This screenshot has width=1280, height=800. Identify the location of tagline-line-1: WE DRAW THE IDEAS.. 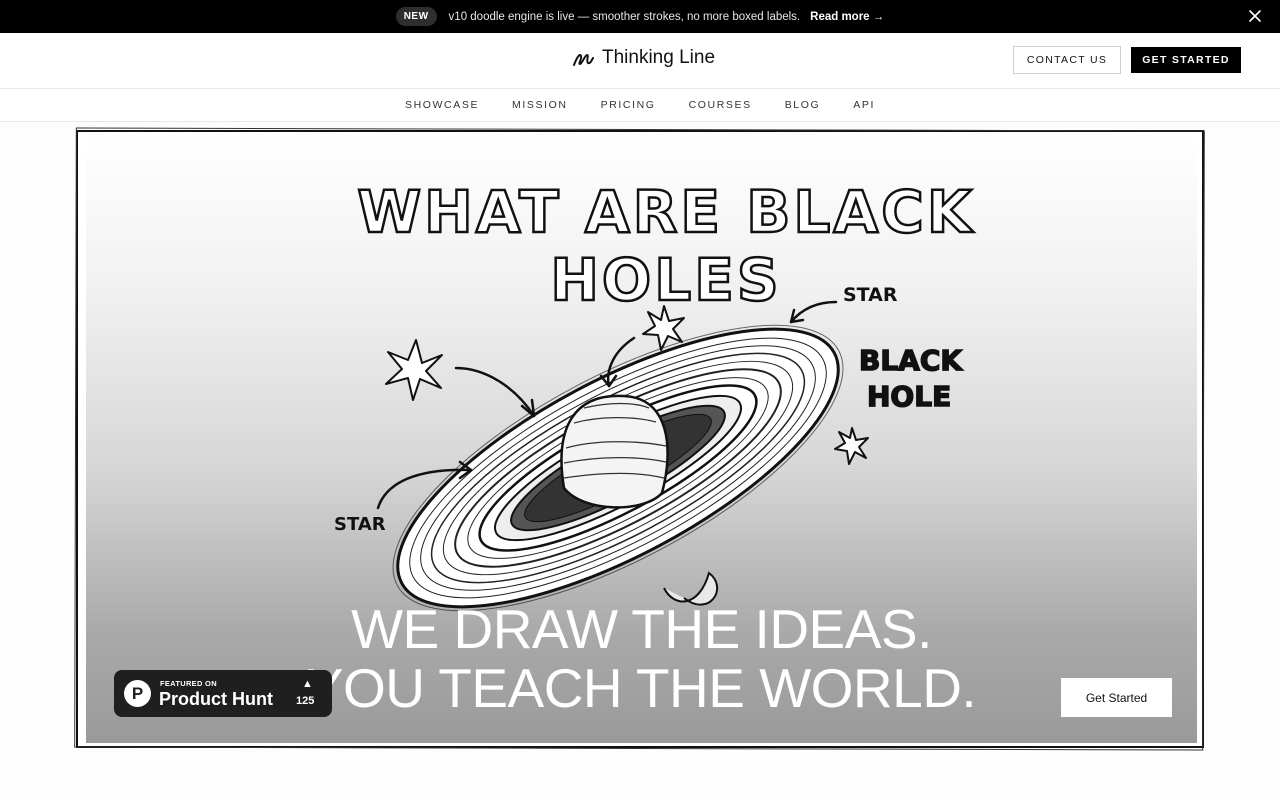
(641, 629).